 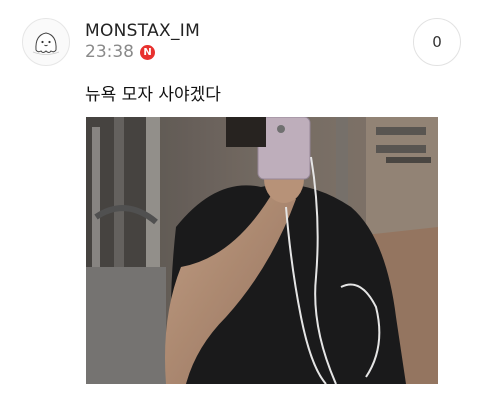 What do you see at coordinates (147, 52) in the screenshot?
I see `new-badge-icon: N` at bounding box center [147, 52].